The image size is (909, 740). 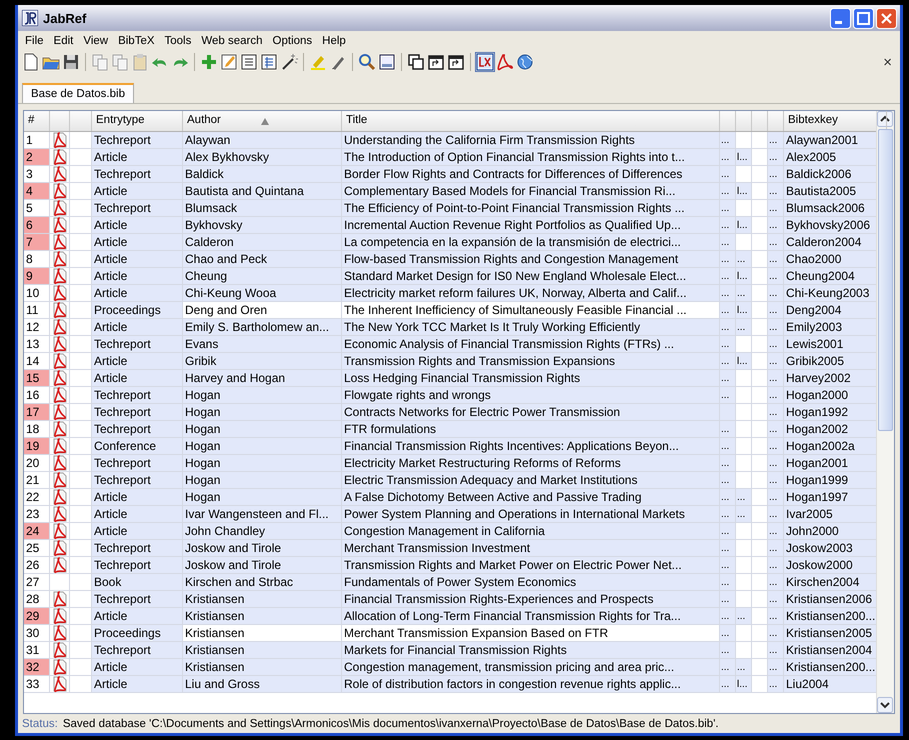 What do you see at coordinates (830, 191) in the screenshot?
I see `table-cell: Bautista2005` at bounding box center [830, 191].